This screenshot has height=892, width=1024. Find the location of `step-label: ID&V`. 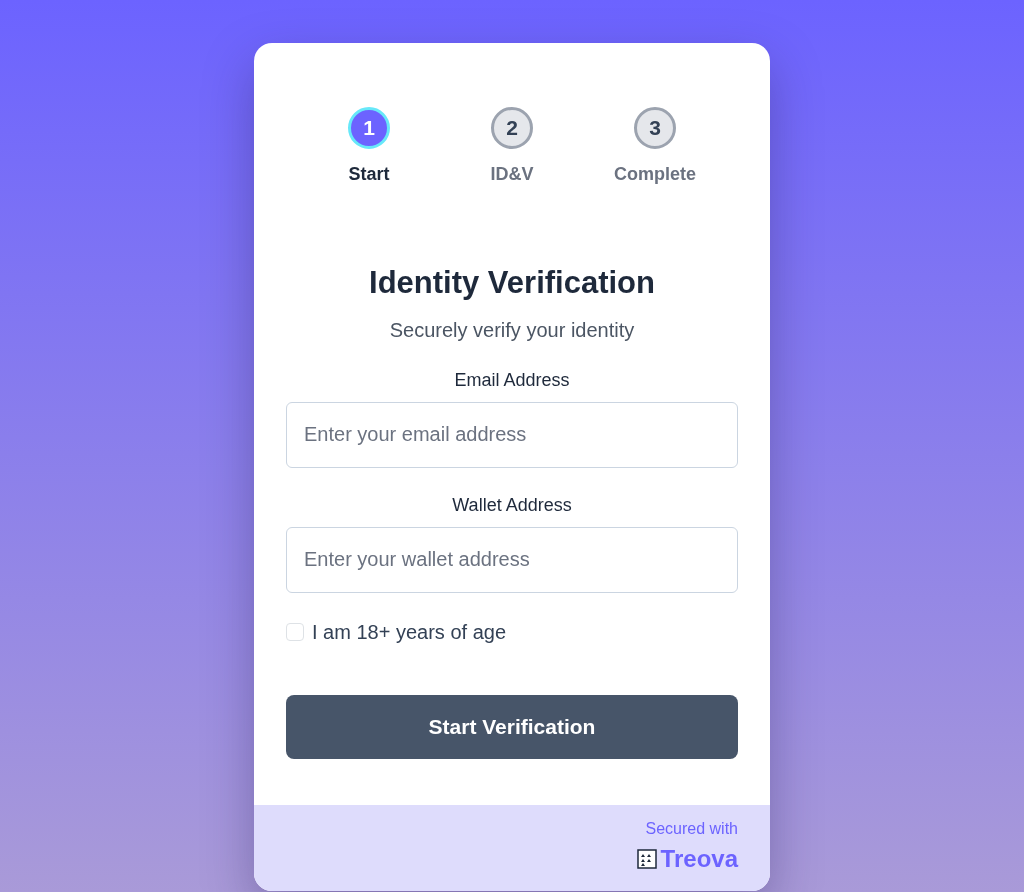

step-label: ID&V is located at coordinates (512, 174).